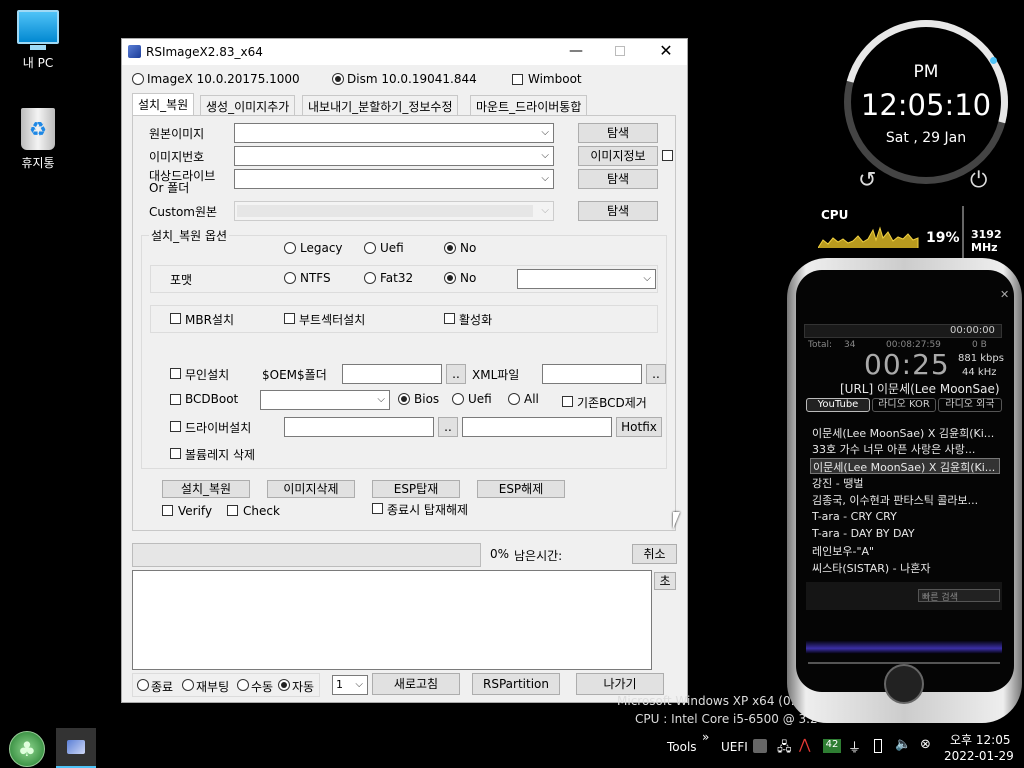  Describe the element at coordinates (838, 405) in the screenshot. I see `player-tab-youtube: YouTube` at that location.